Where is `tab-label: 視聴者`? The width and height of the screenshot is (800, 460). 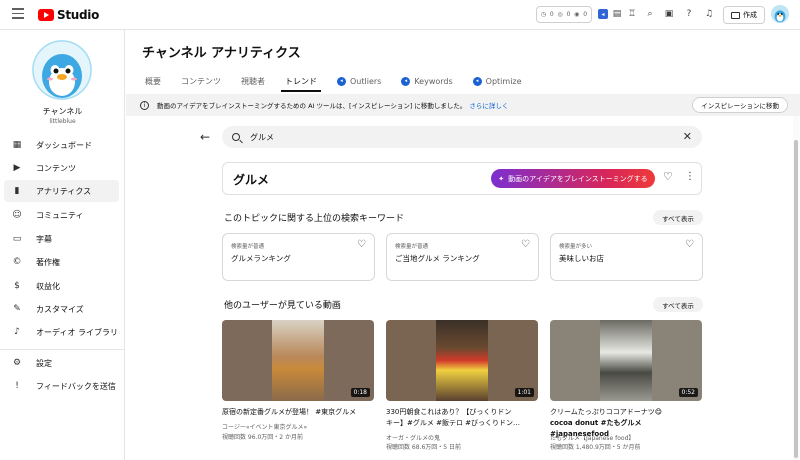 tab-label: 視聴者 is located at coordinates (253, 81).